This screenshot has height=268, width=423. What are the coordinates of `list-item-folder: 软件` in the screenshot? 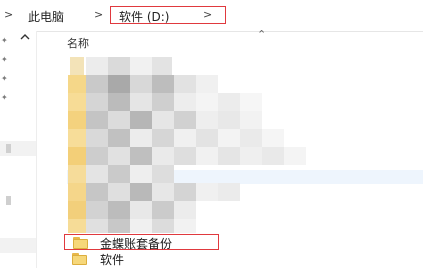 It's located at (141, 259).